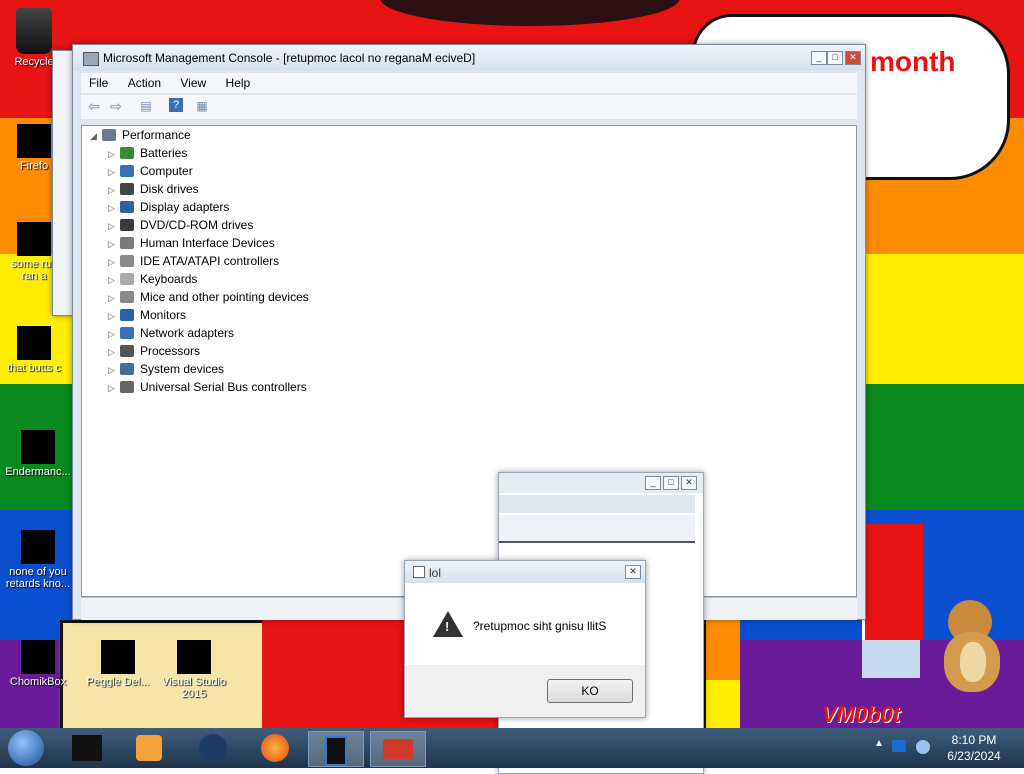 This screenshot has height=774, width=1024. What do you see at coordinates (127, 189) in the screenshot?
I see `disk-drive-icon` at bounding box center [127, 189].